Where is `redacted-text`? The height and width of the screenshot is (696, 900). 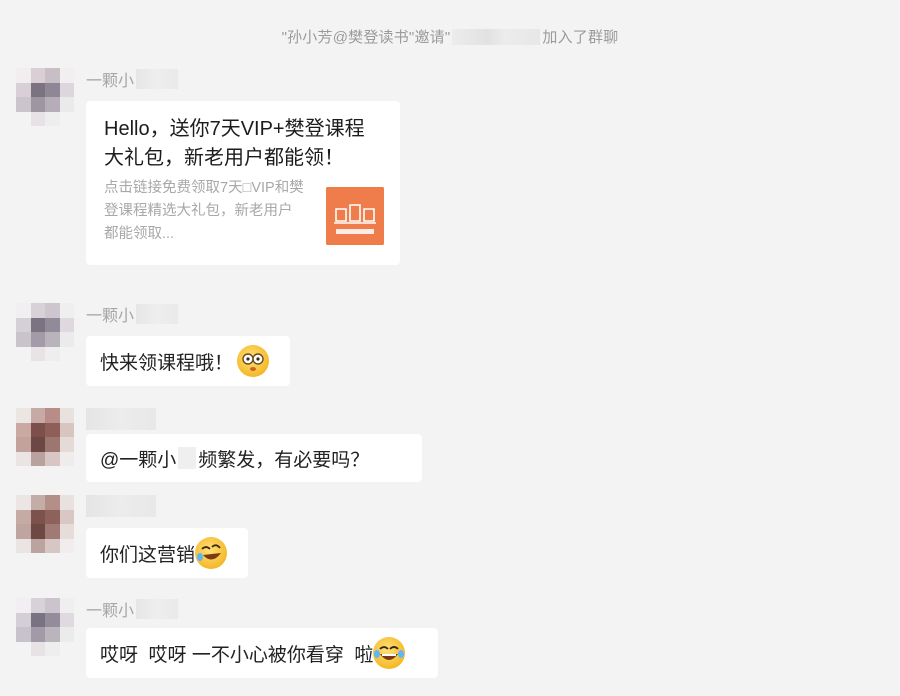
redacted-text is located at coordinates (187, 458).